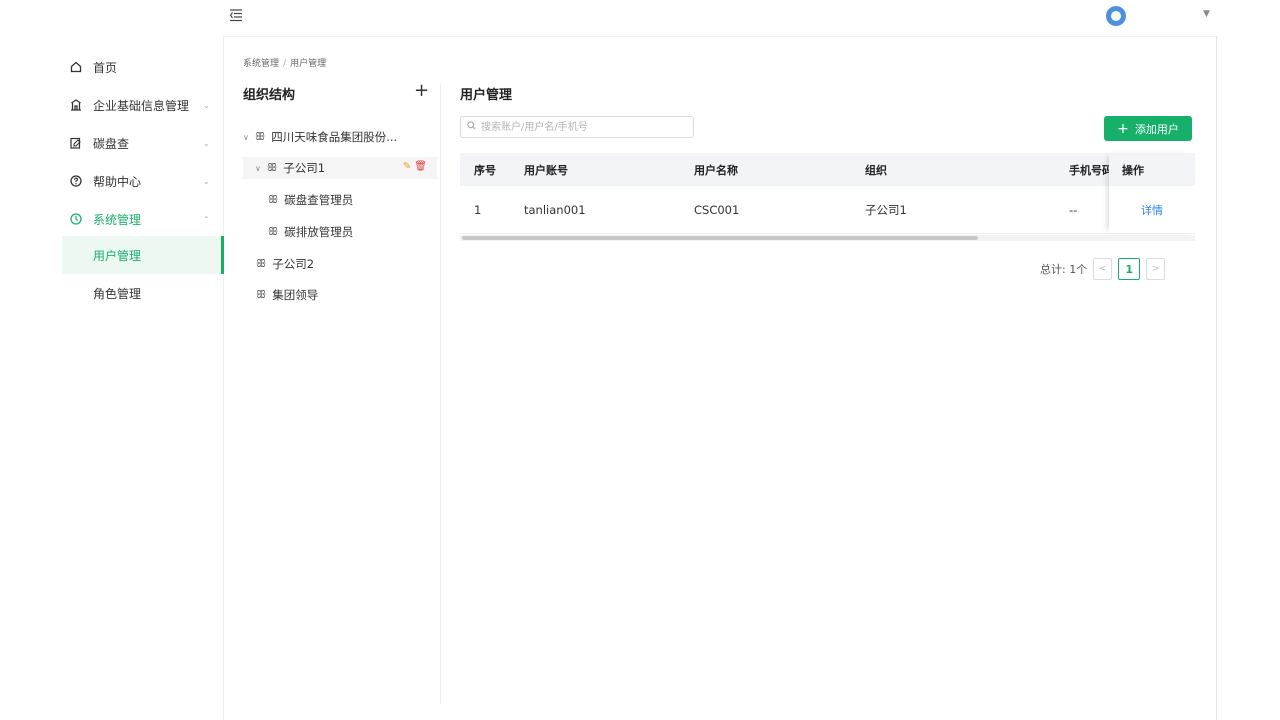 The image size is (1280, 720). I want to click on breadcrumb-parent: 系统管理, so click(261, 64).